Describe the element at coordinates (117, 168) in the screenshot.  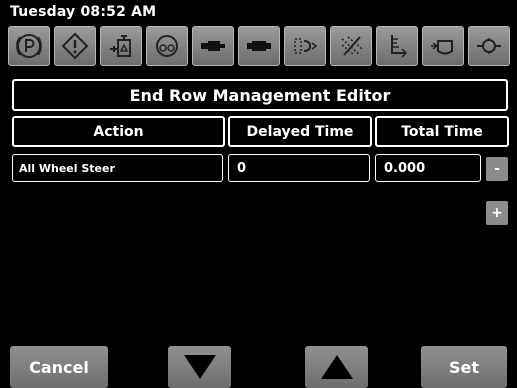
I see `action-cell: All Wheel Steer` at that location.